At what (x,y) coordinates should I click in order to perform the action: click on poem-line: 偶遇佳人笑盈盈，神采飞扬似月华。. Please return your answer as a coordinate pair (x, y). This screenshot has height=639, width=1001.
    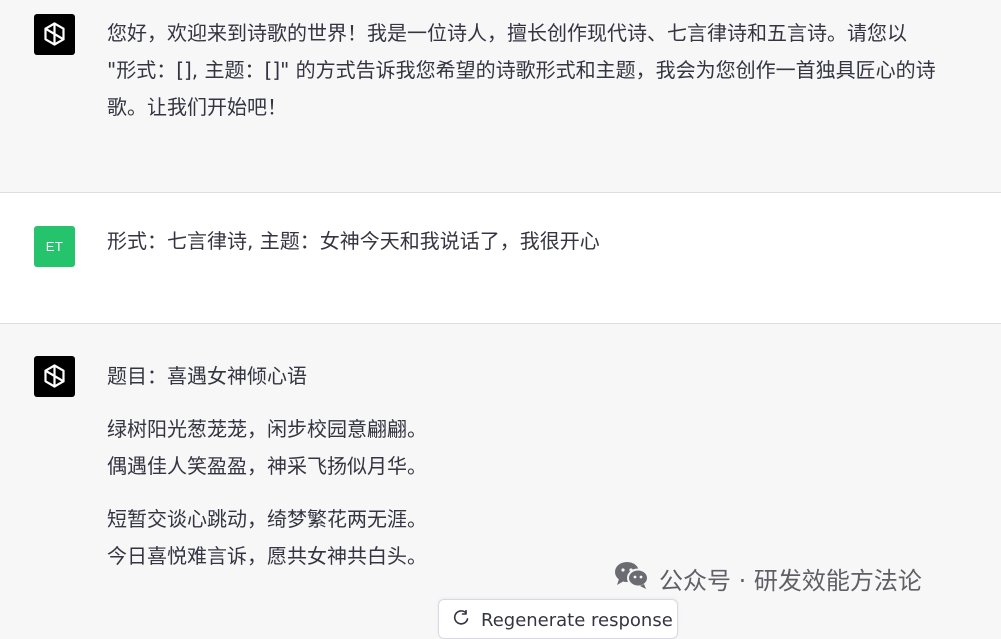
    Looking at the image, I should click on (267, 466).